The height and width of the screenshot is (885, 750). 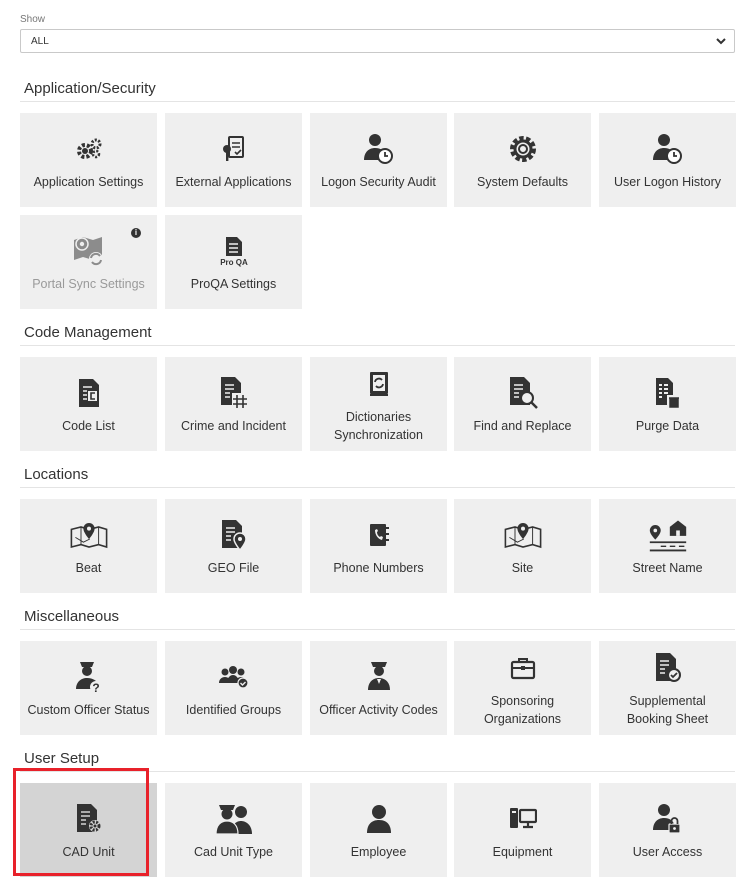 What do you see at coordinates (523, 149) in the screenshot?
I see `gear-icon` at bounding box center [523, 149].